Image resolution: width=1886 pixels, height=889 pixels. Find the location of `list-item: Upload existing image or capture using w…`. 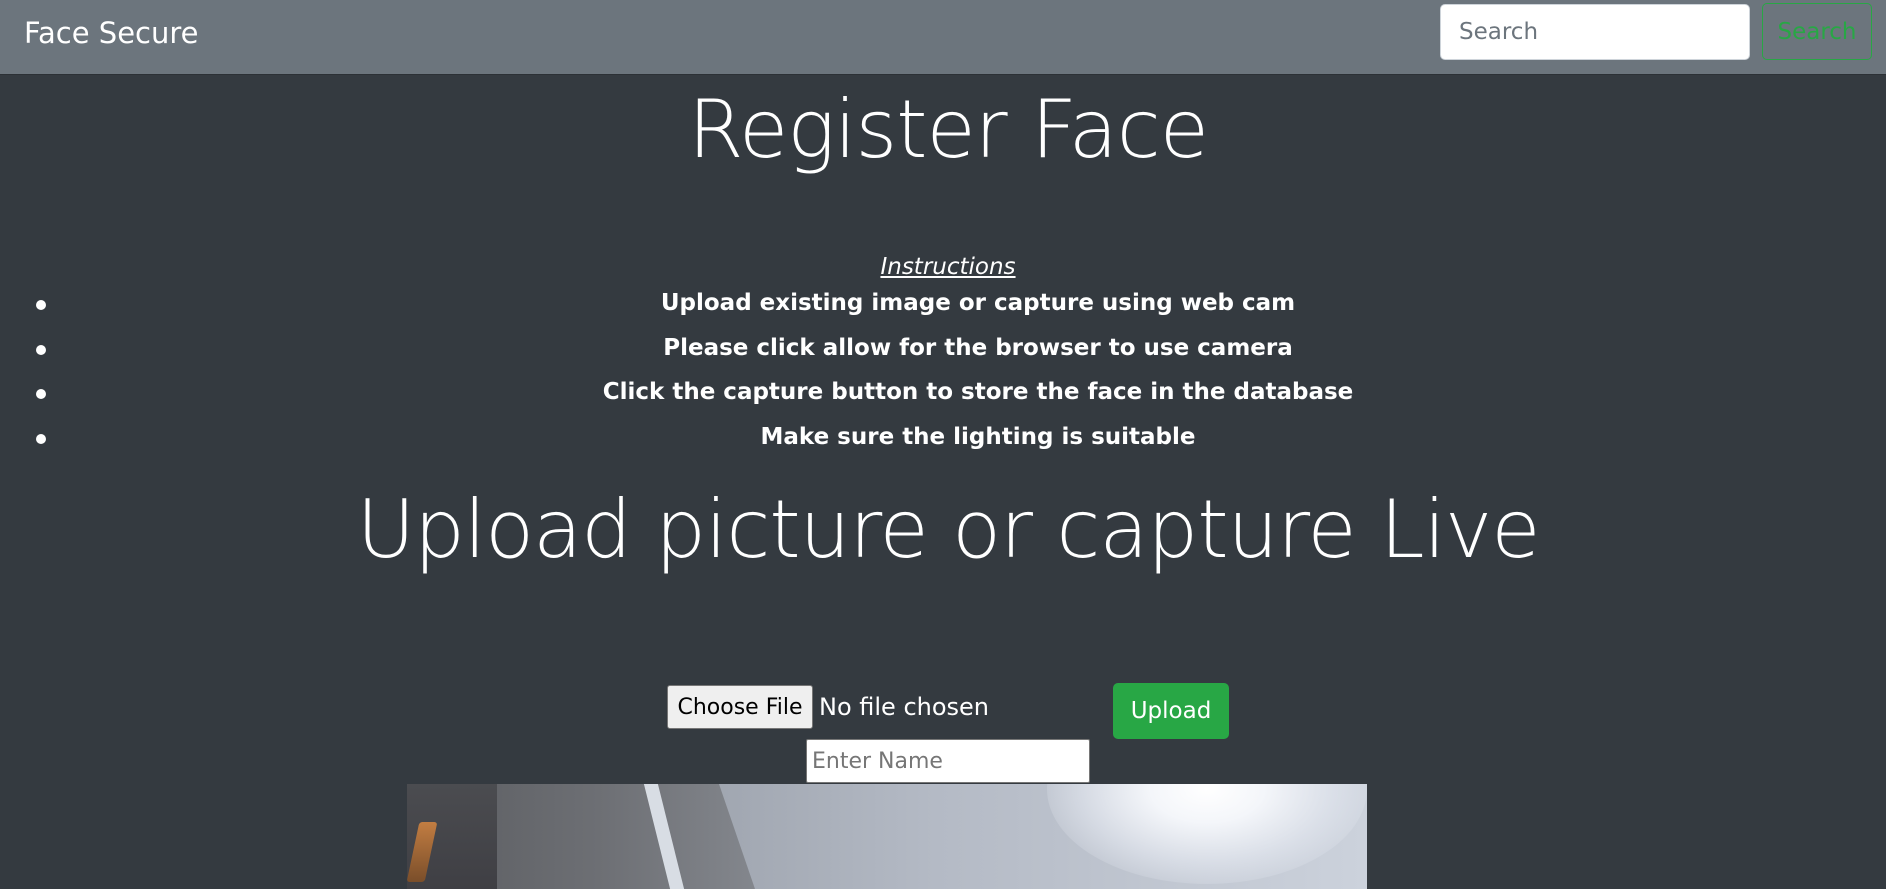

list-item: Upload existing image or capture using w… is located at coordinates (943, 307).